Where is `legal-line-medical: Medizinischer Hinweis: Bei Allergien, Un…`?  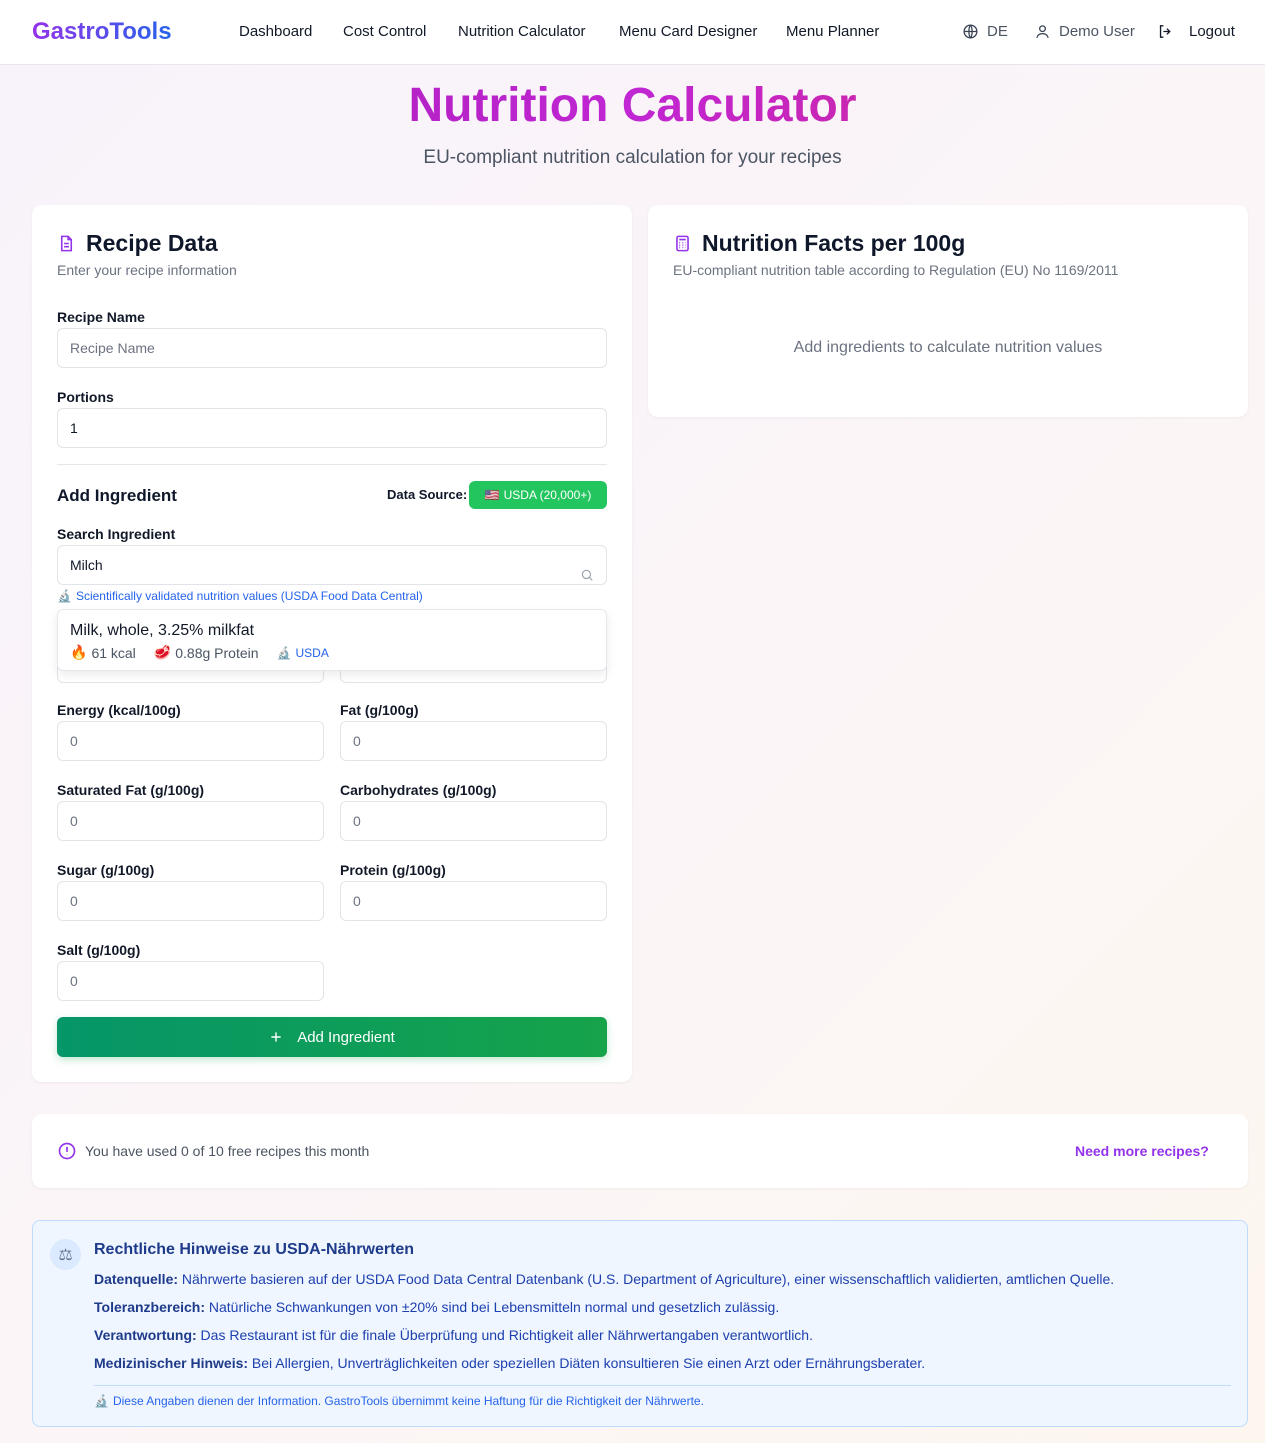 legal-line-medical: Medizinischer Hinweis: Bei Allergien, Un… is located at coordinates (510, 1363).